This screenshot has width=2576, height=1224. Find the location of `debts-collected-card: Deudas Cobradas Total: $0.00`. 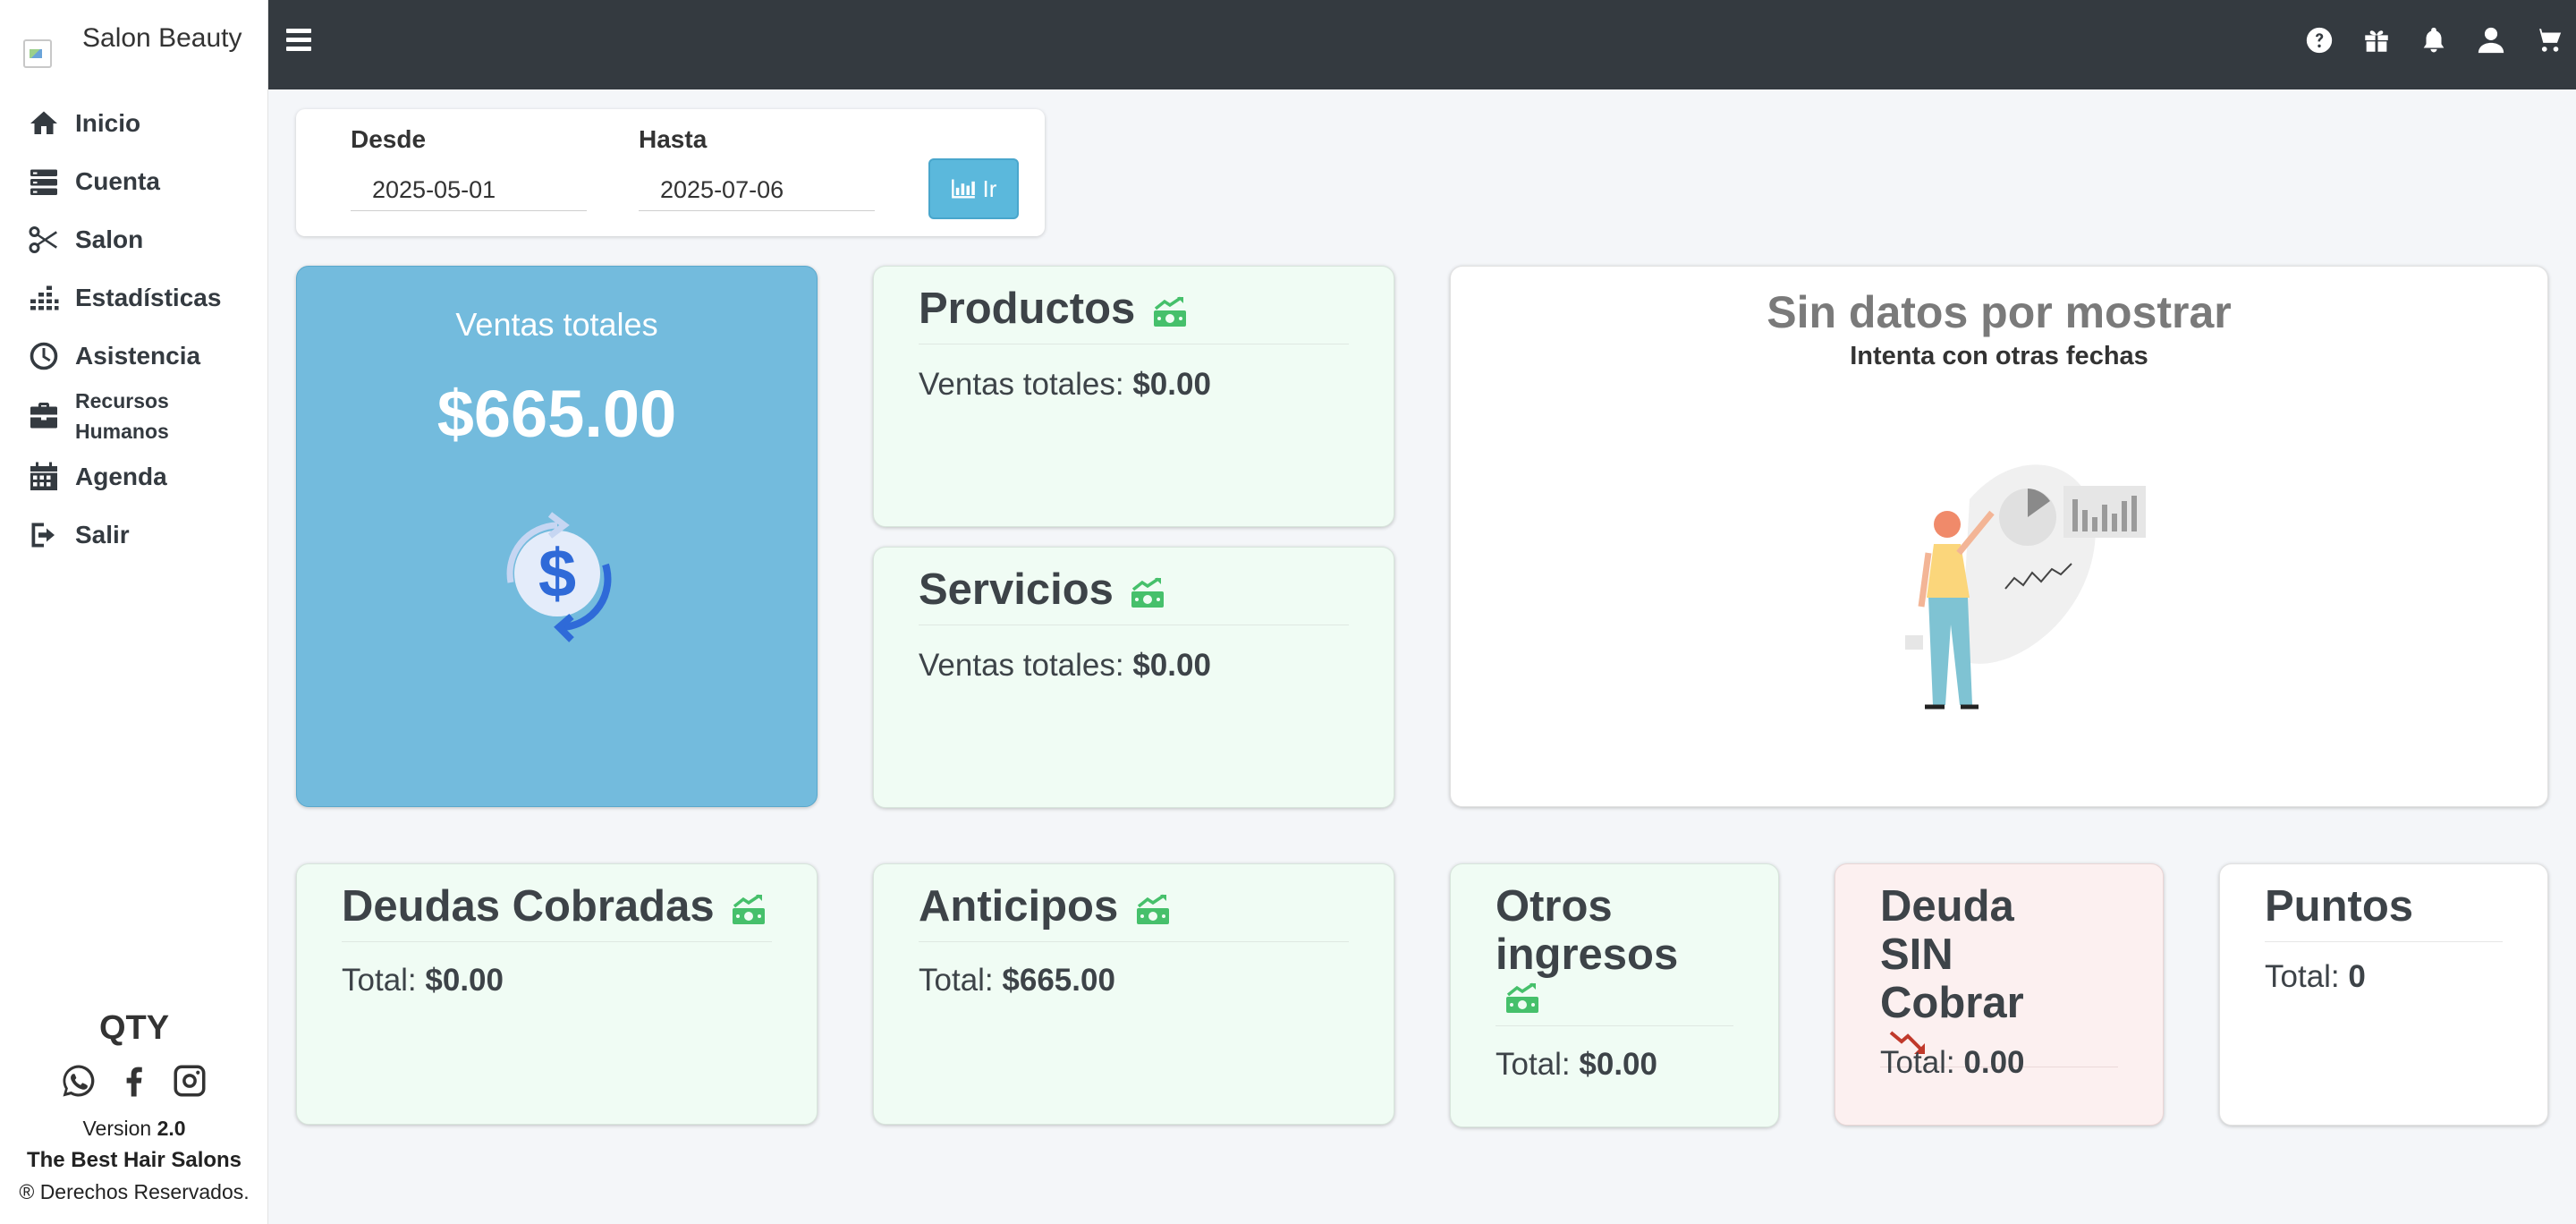

debts-collected-card: Deudas Cobradas Total: $0.00 is located at coordinates (557, 994).